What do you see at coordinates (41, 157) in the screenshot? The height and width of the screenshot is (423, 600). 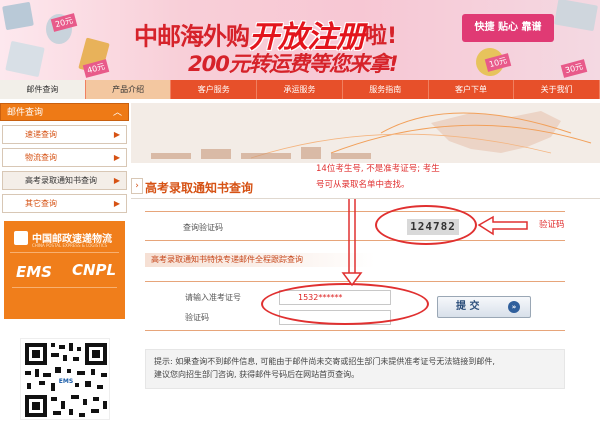 I see `sidebar-item-label: 物流查询` at bounding box center [41, 157].